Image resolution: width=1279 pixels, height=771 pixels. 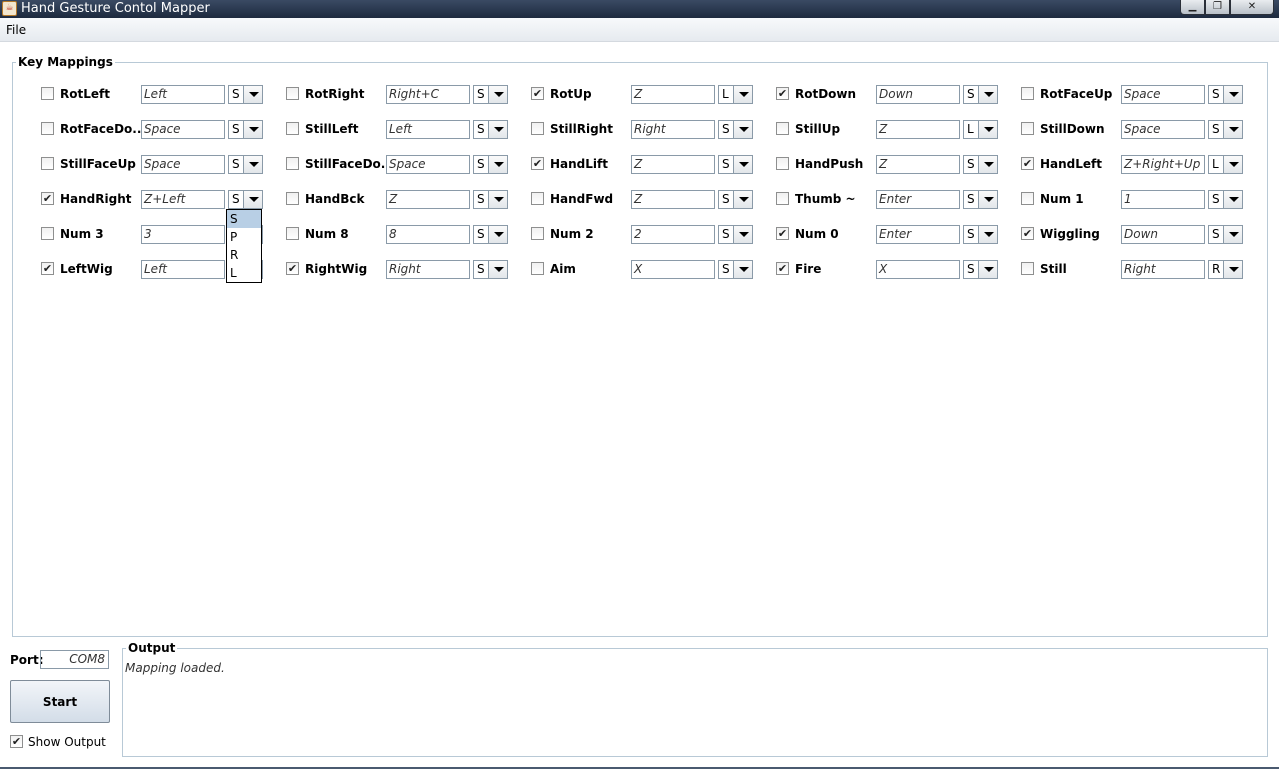 I want to click on key-input: Z+Right+Up, so click(x=1163, y=164).